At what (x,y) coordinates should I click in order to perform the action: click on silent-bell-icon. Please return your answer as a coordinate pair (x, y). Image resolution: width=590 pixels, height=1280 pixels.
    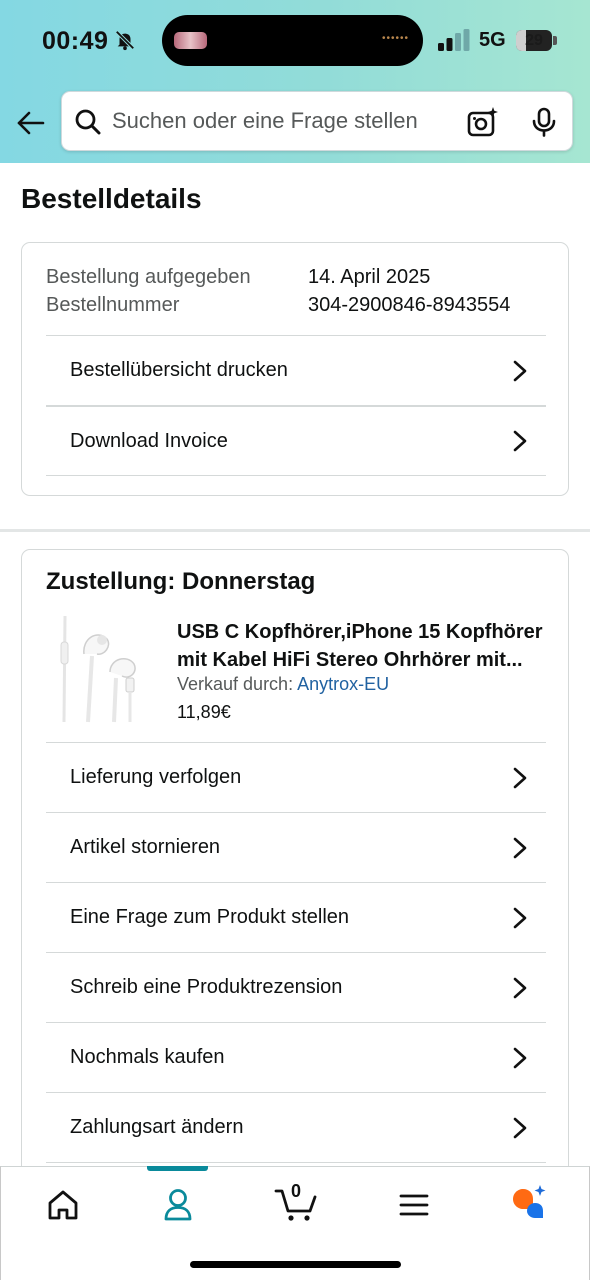
    Looking at the image, I should click on (125, 40).